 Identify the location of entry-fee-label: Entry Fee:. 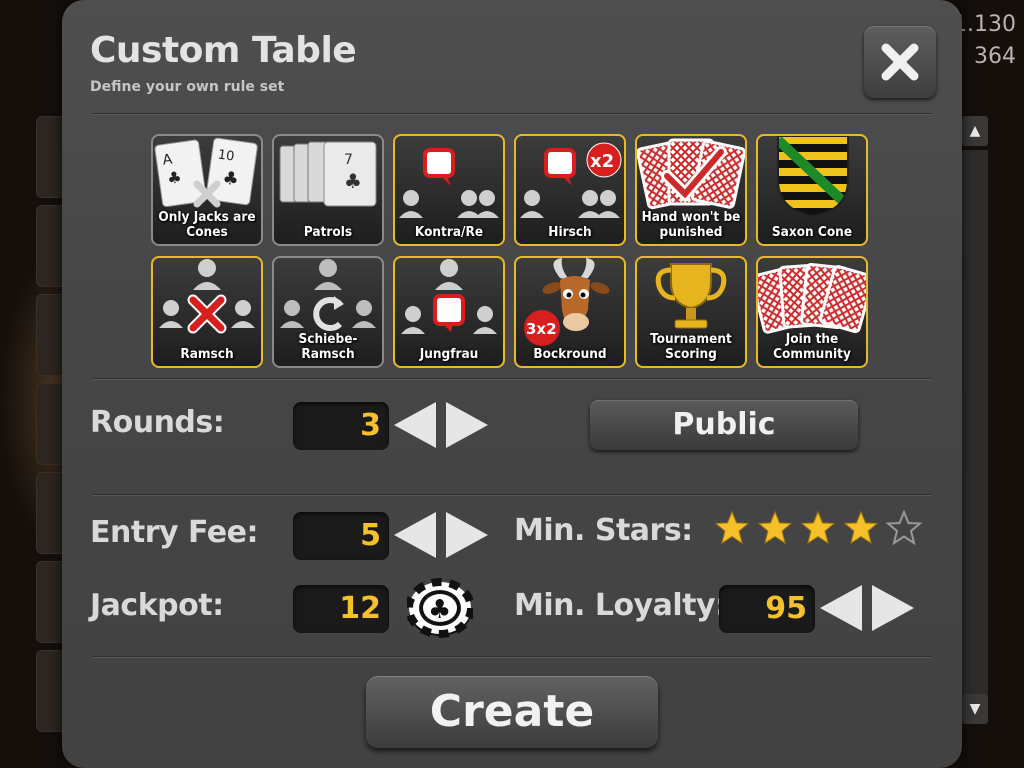
(174, 532).